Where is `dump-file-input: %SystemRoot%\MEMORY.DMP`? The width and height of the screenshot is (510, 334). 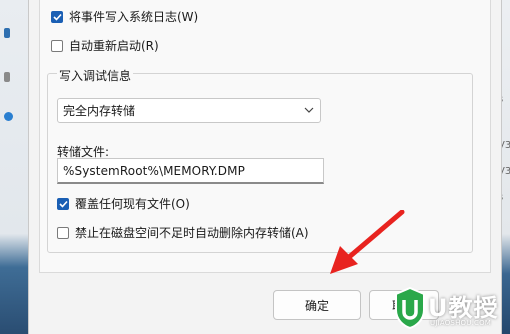
dump-file-input: %SystemRoot%\MEMORY.DMP is located at coordinates (190, 171).